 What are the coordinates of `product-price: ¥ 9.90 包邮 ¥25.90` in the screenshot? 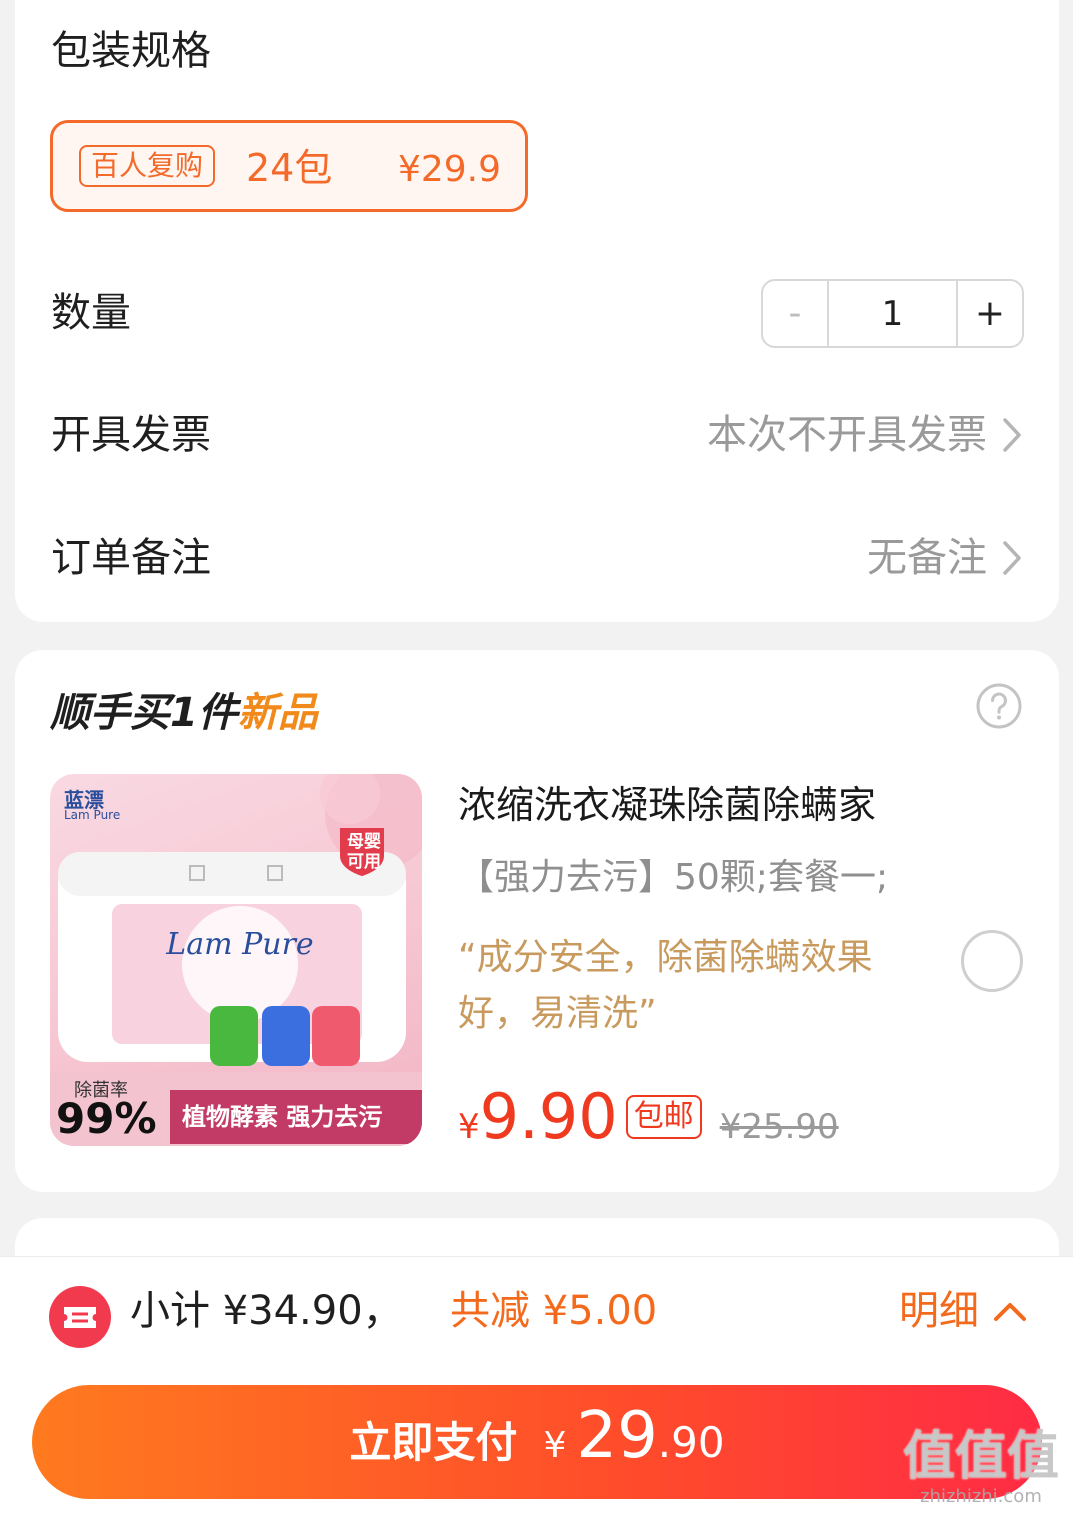 It's located at (648, 1117).